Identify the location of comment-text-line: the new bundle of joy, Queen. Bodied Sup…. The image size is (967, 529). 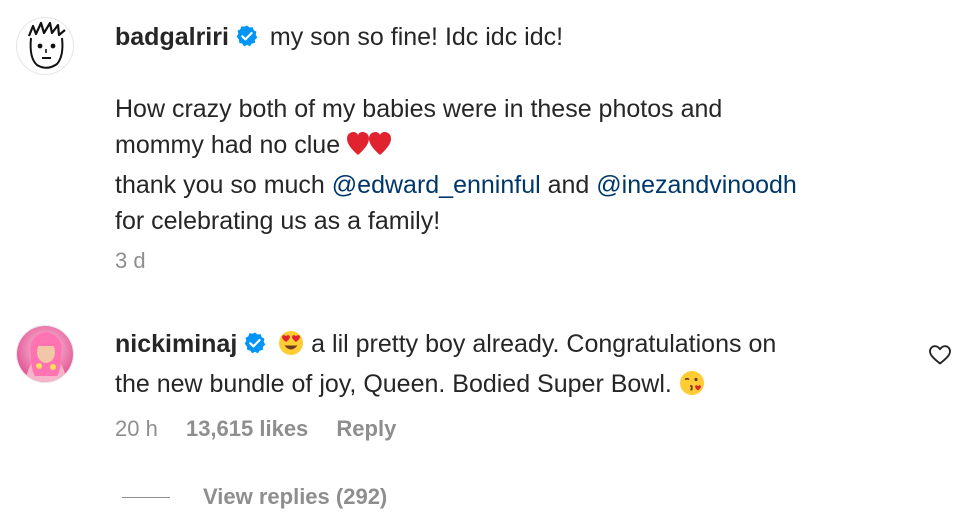
(393, 384).